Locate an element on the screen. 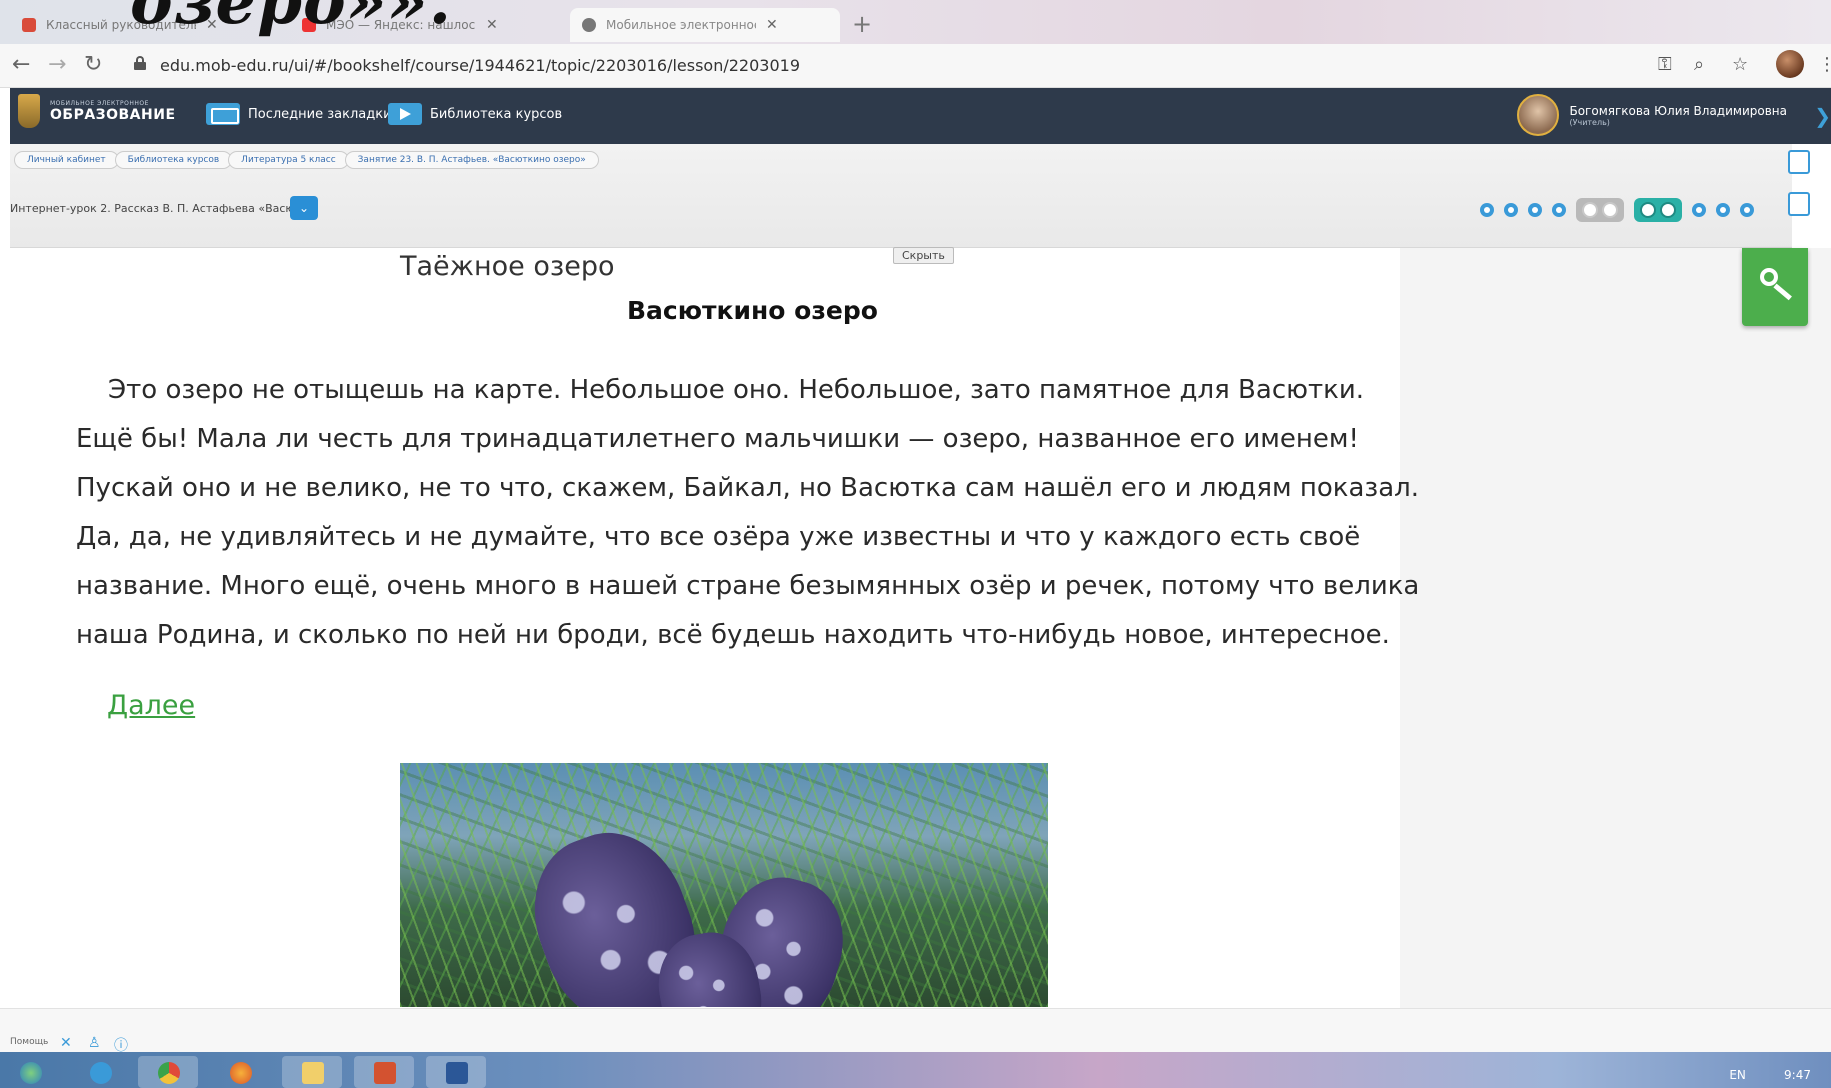 Image resolution: width=1831 pixels, height=1088 pixels. pager-group-active is located at coordinates (1658, 210).